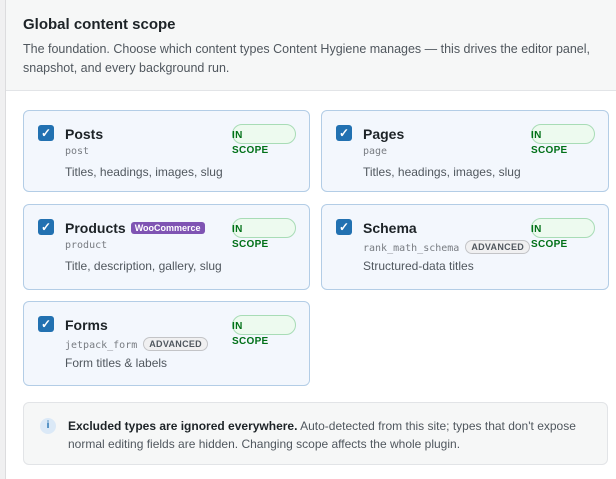 This screenshot has width=616, height=479. I want to click on card-slug-row: jetpack_form ADVANCED, so click(136, 344).